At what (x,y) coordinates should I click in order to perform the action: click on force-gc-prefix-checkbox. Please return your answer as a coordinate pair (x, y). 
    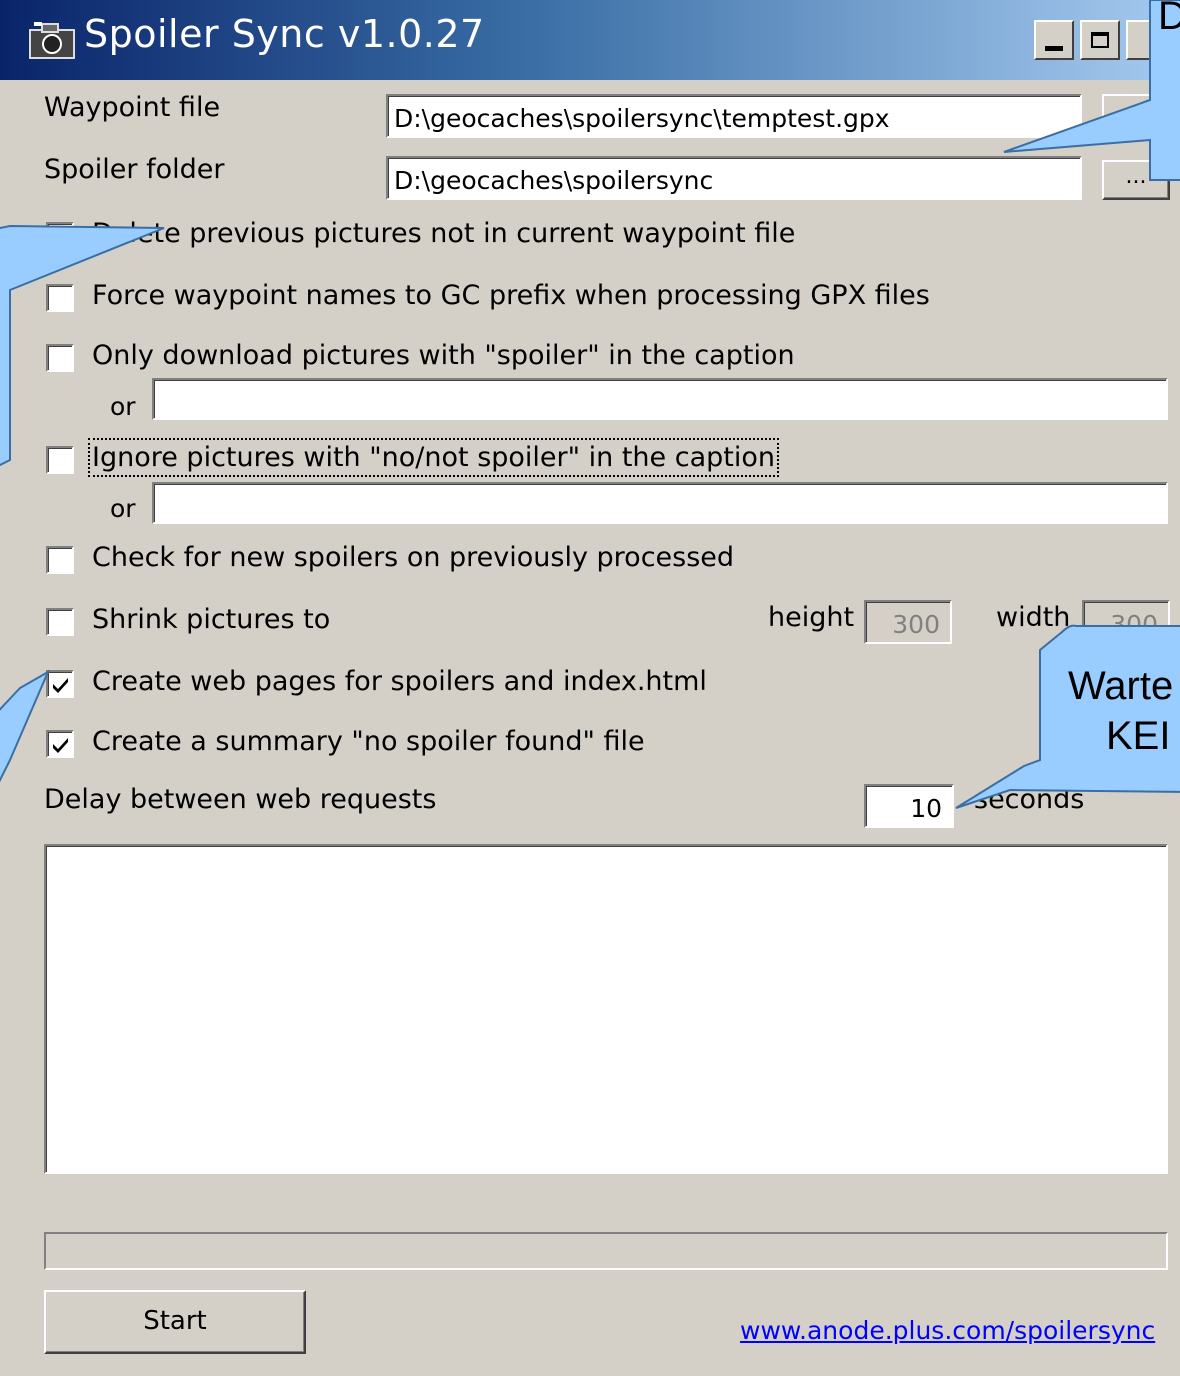
    Looking at the image, I should click on (60, 298).